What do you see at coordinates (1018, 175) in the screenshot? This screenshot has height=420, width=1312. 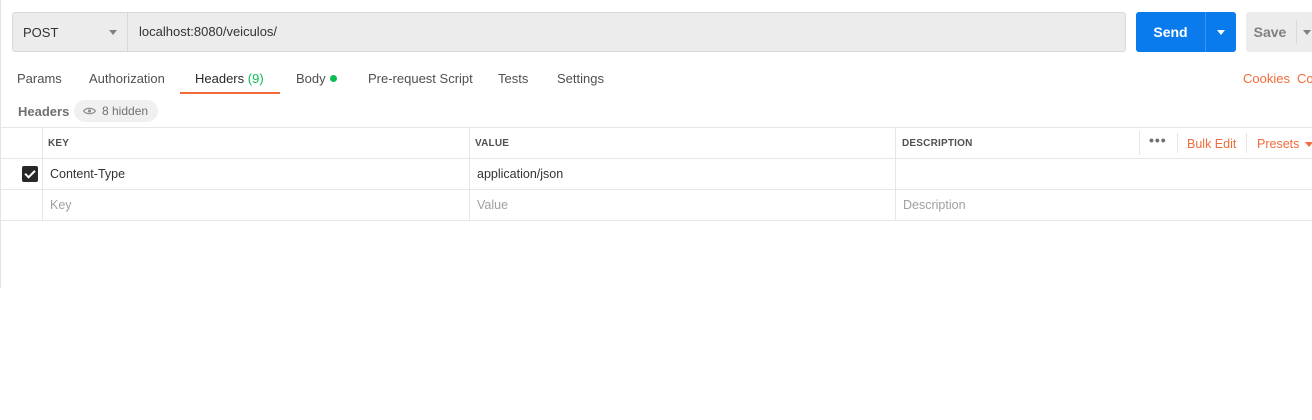 I see `header-description-cell` at bounding box center [1018, 175].